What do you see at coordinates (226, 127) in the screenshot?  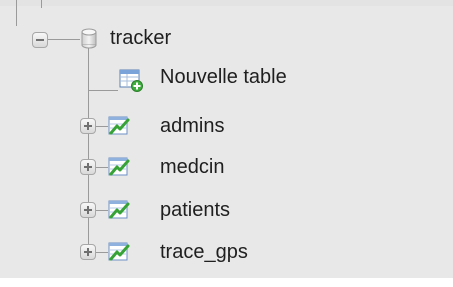 I see `tree-row-table: admins` at bounding box center [226, 127].